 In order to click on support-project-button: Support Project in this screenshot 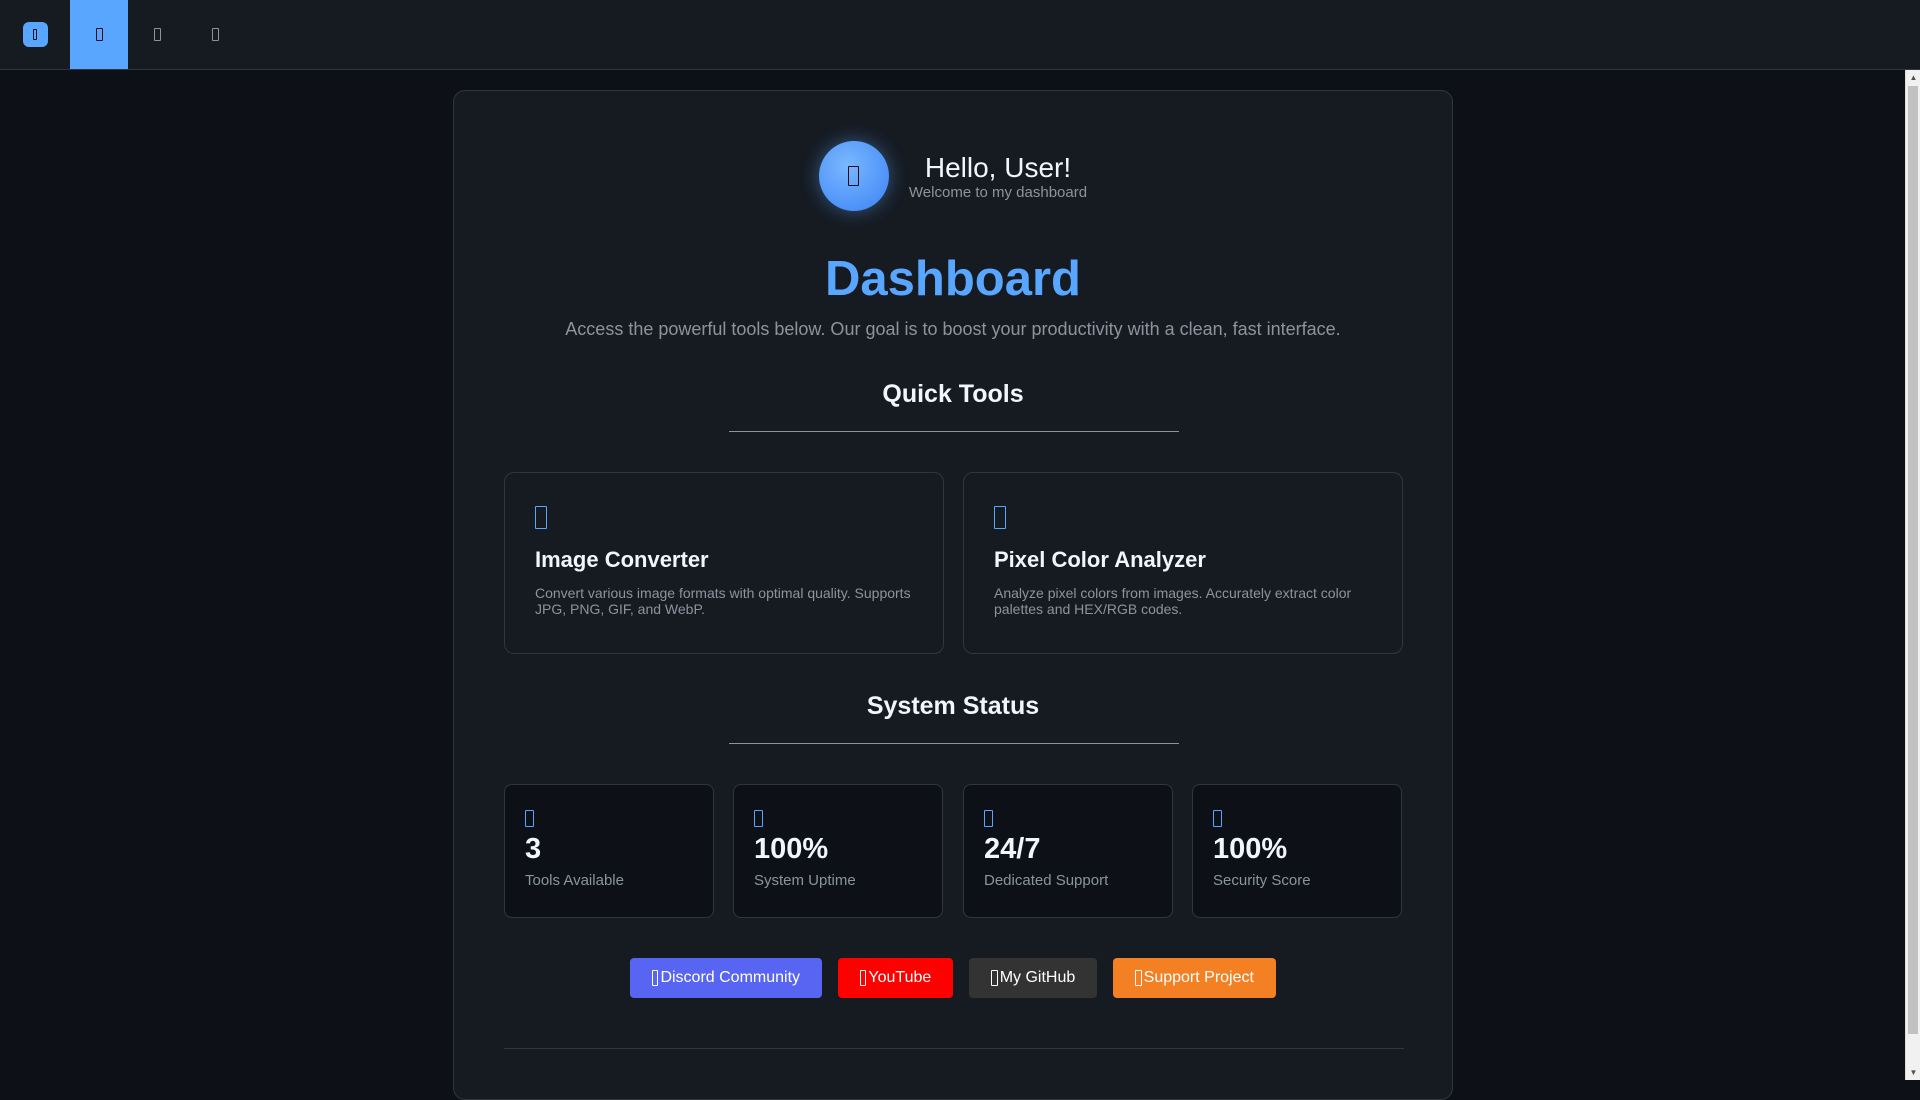, I will do `click(1194, 978)`.